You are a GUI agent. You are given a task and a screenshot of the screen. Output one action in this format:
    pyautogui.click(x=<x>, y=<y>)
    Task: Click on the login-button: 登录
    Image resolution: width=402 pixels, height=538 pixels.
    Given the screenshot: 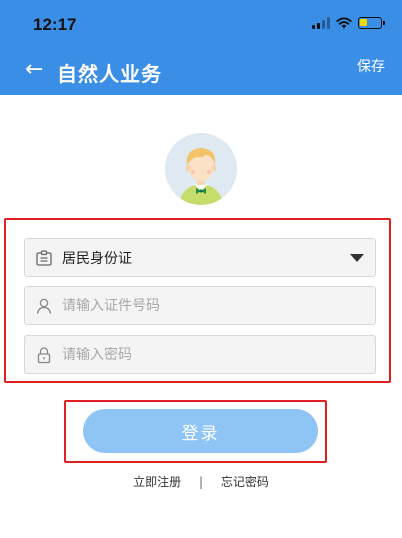 What is the action you would take?
    pyautogui.click(x=200, y=431)
    